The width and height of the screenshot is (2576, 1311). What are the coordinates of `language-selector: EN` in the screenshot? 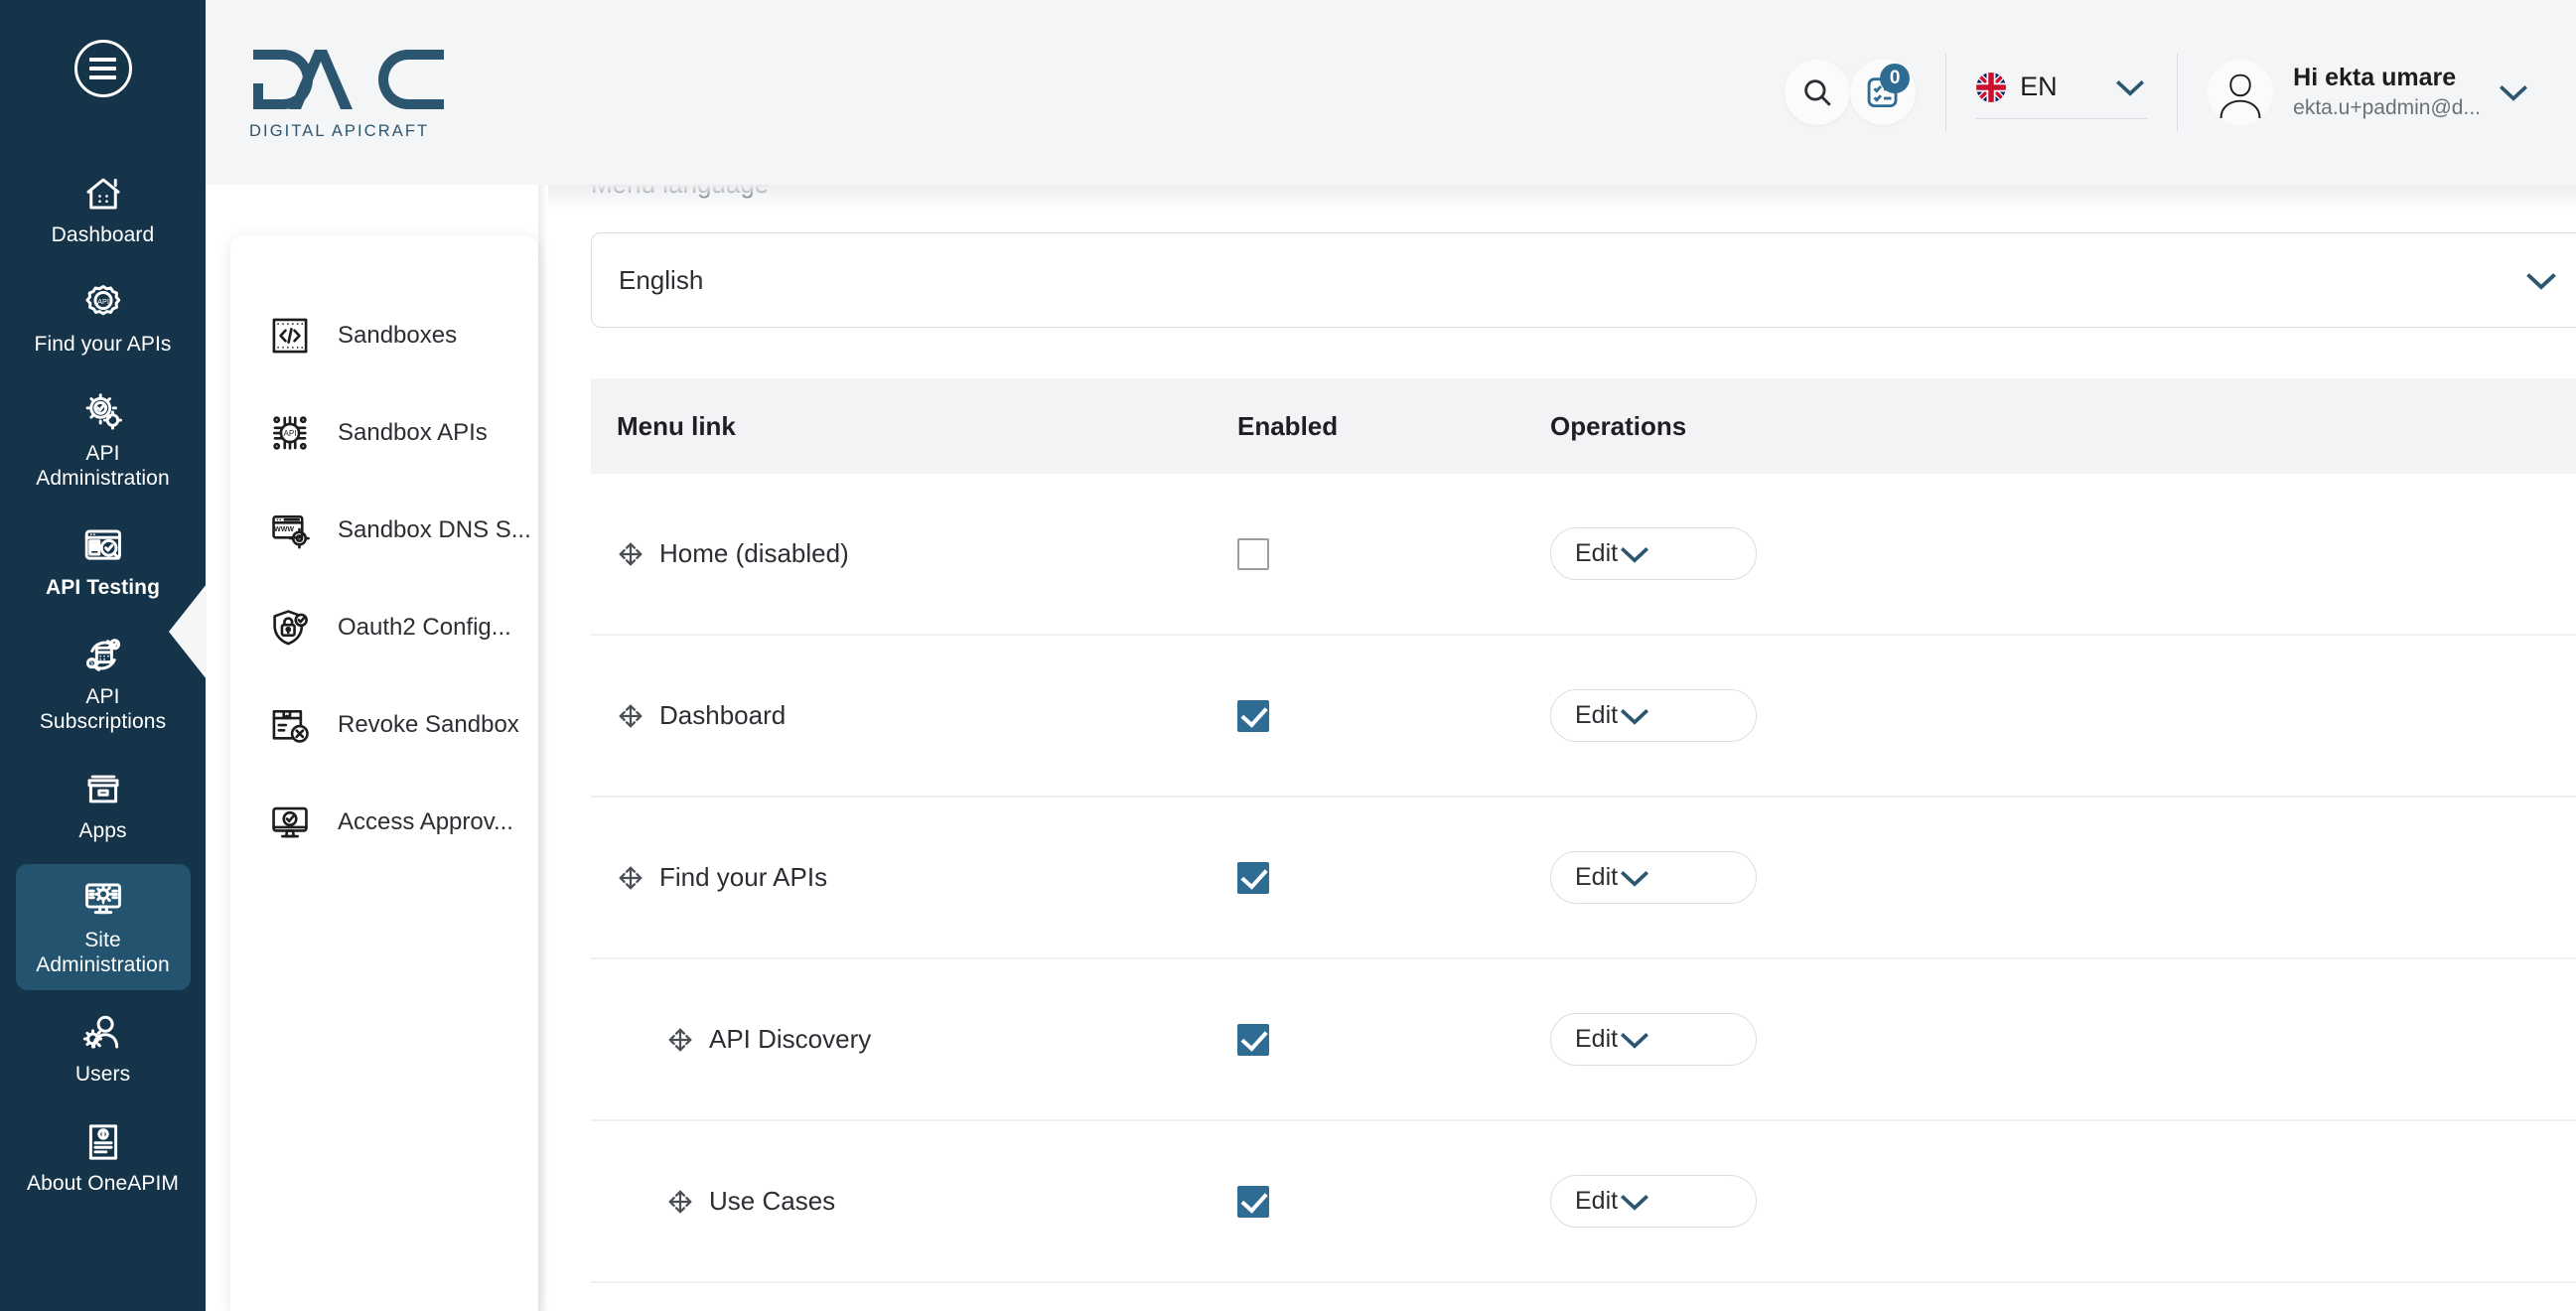 It's located at (2062, 93).